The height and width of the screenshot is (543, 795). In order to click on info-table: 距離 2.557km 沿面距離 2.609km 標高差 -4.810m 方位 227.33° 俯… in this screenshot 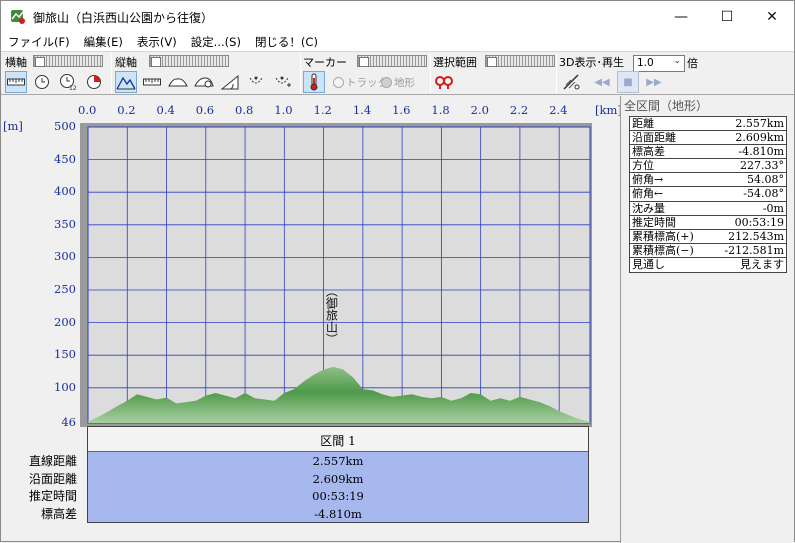, I will do `click(708, 195)`.